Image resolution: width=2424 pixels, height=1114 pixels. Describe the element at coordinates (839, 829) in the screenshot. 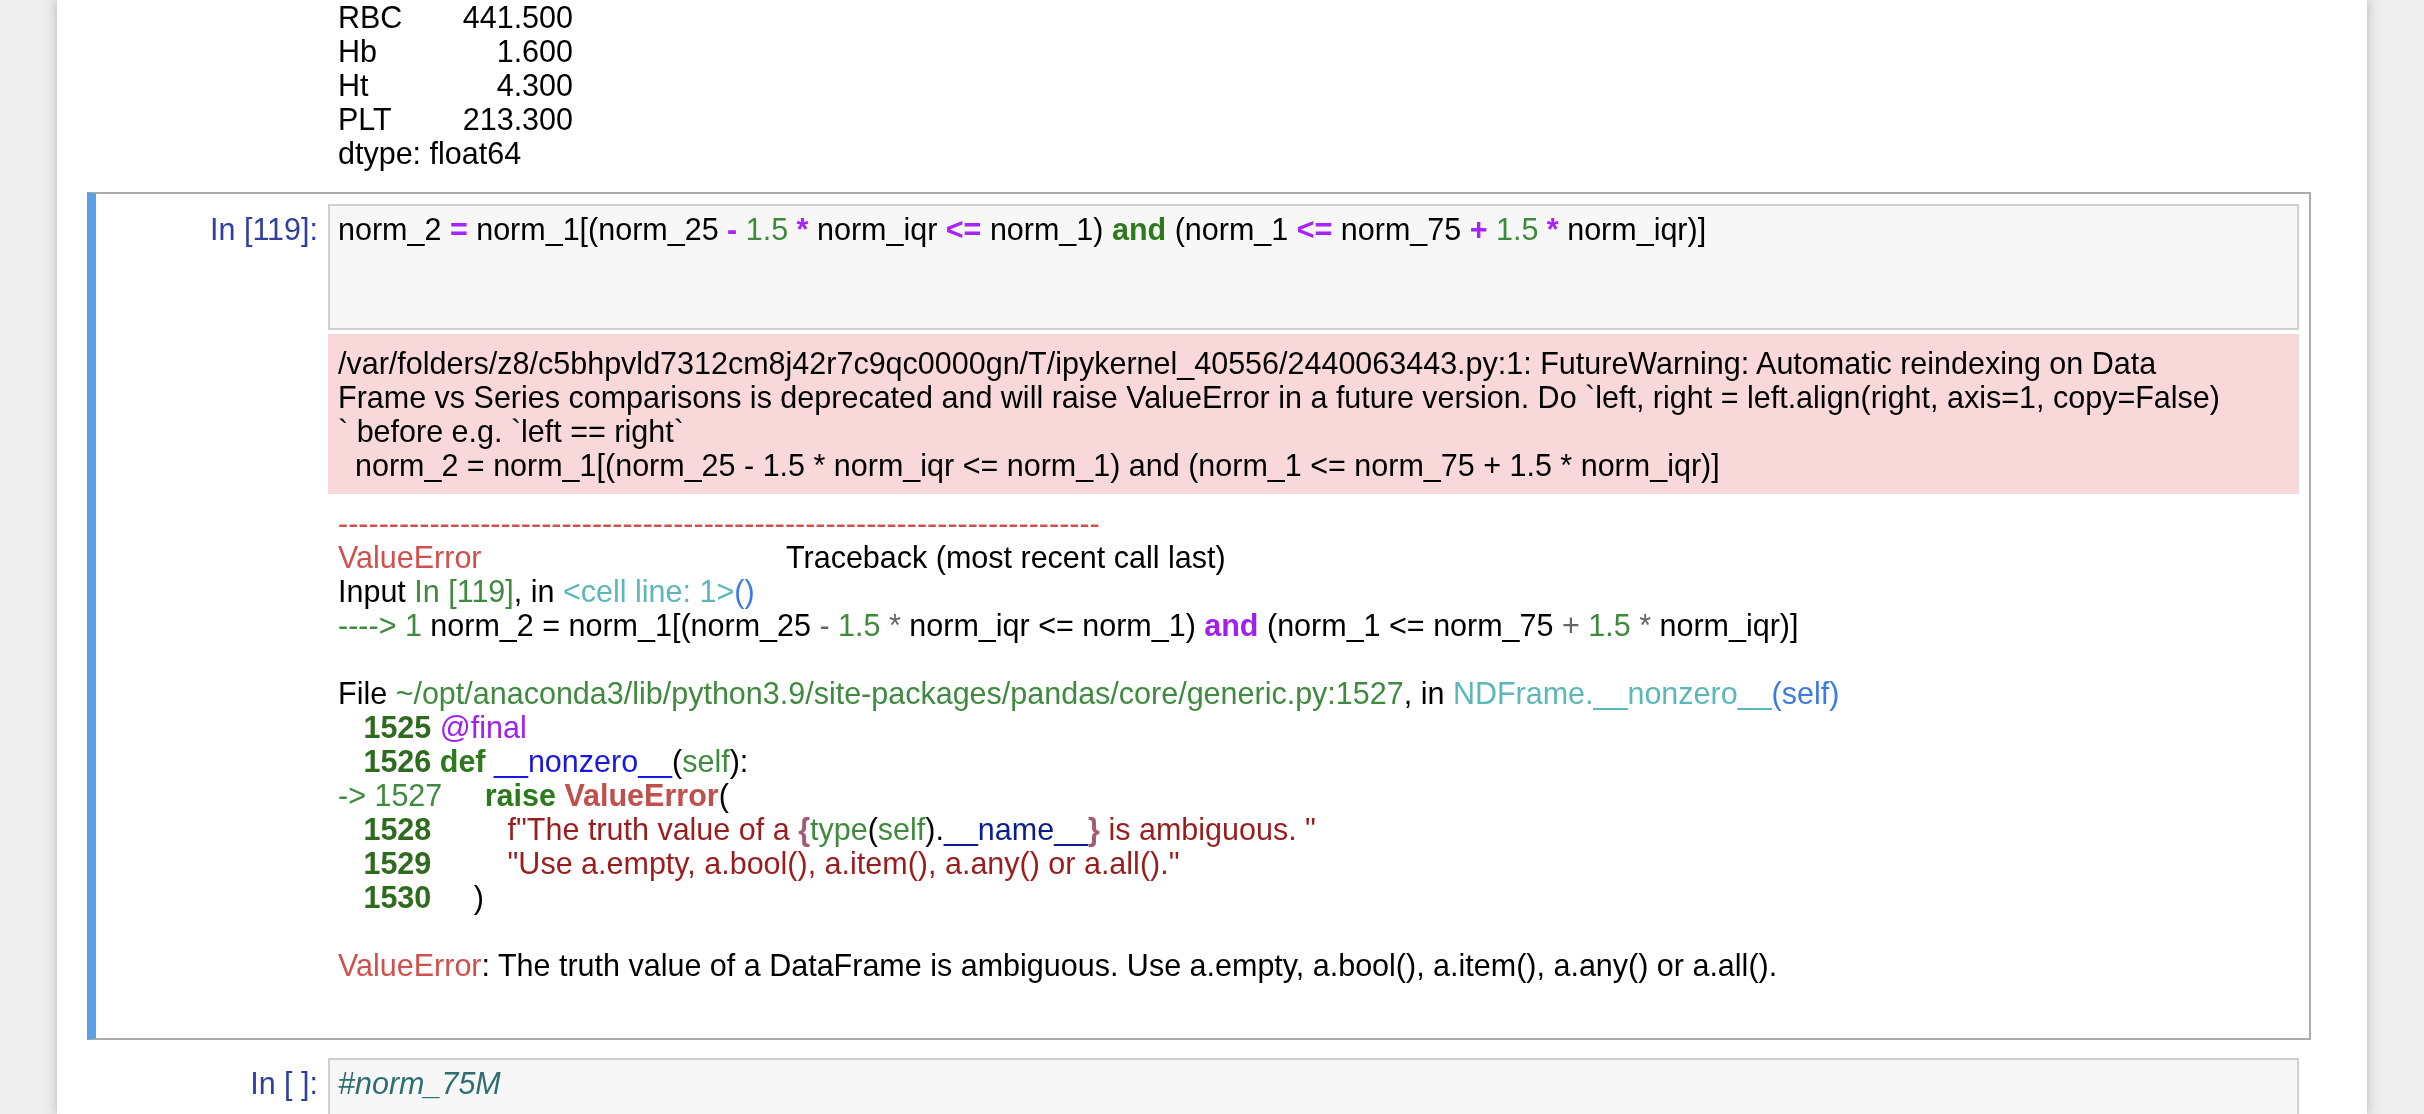

I see `traceback-line: 1528 f"The truth value of a {type(self).__name__} is ambiguous. "` at that location.